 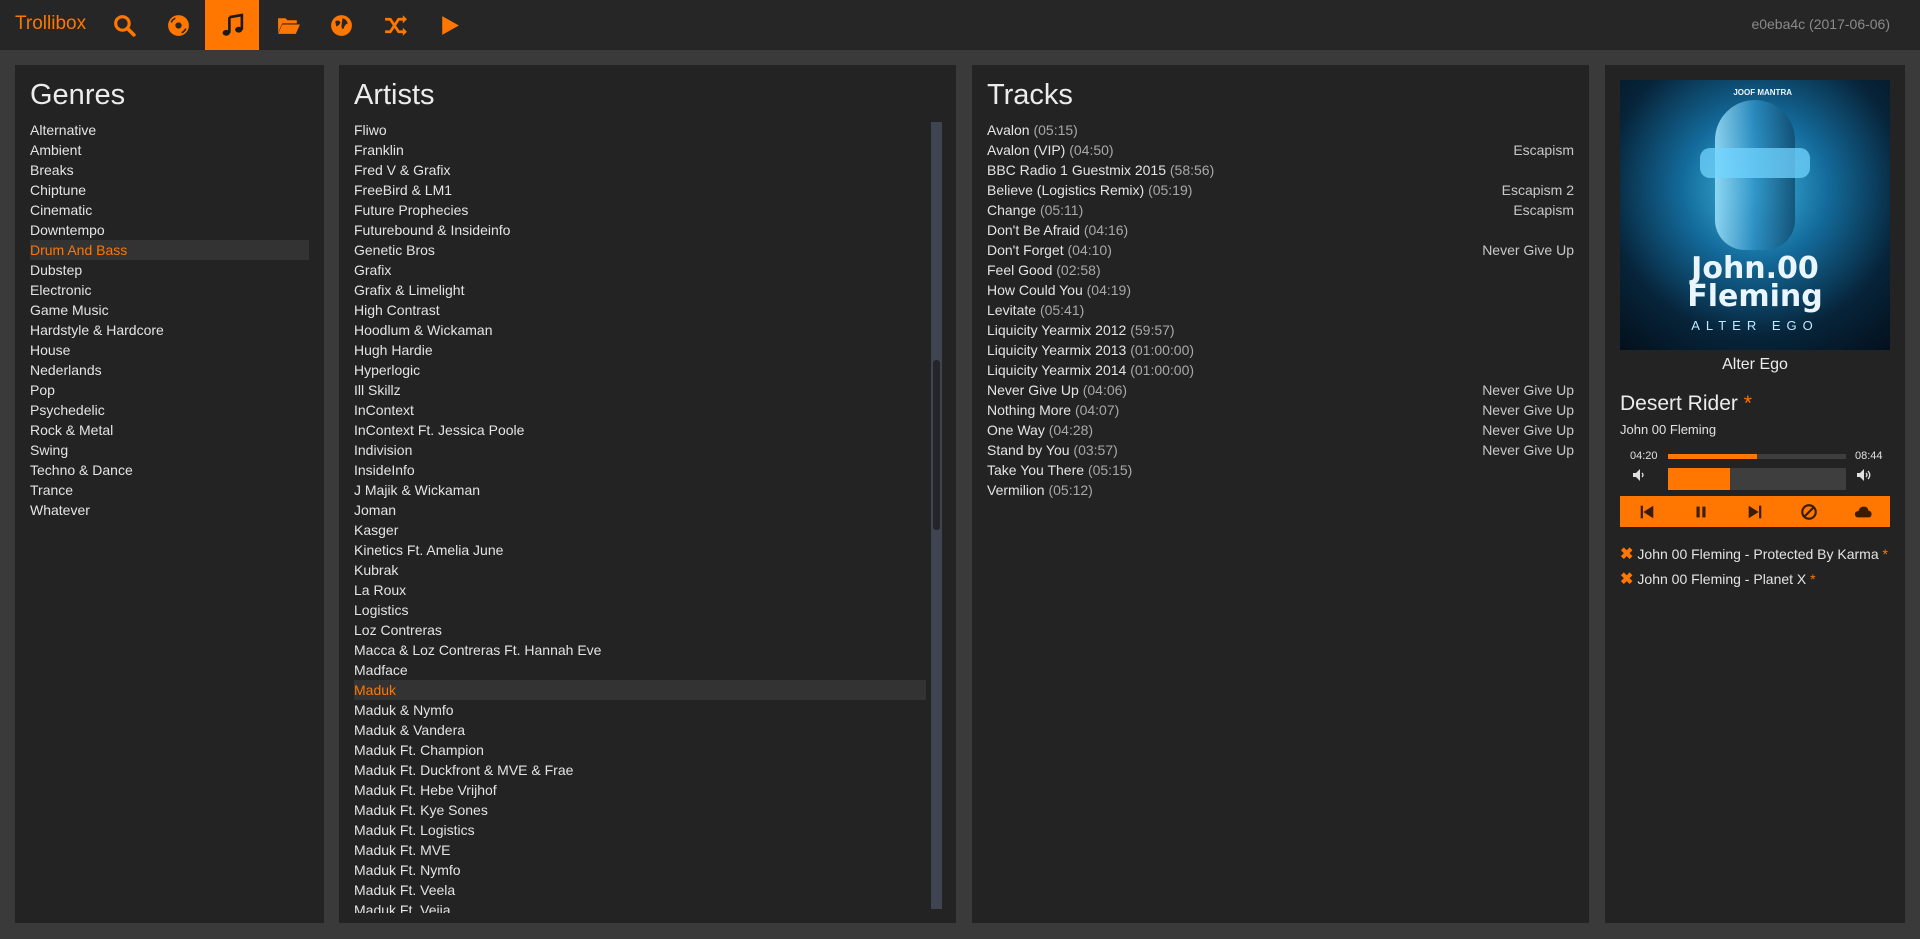 What do you see at coordinates (1864, 475) in the screenshot?
I see `volume-up-icon` at bounding box center [1864, 475].